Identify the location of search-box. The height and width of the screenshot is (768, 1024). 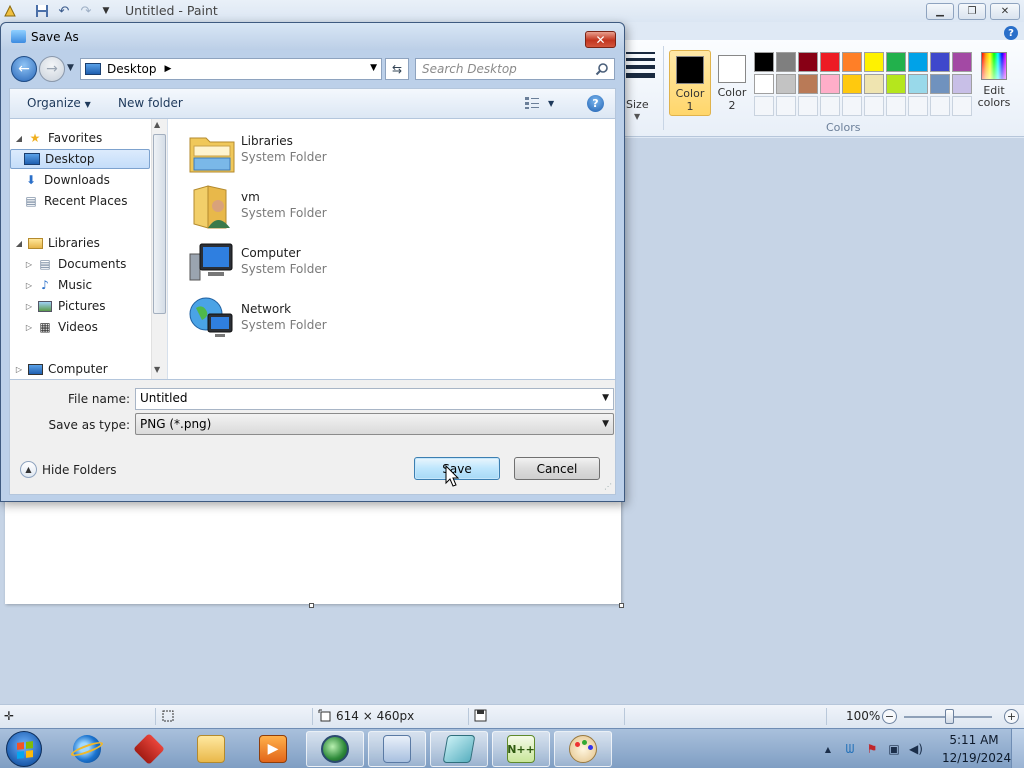
(515, 69).